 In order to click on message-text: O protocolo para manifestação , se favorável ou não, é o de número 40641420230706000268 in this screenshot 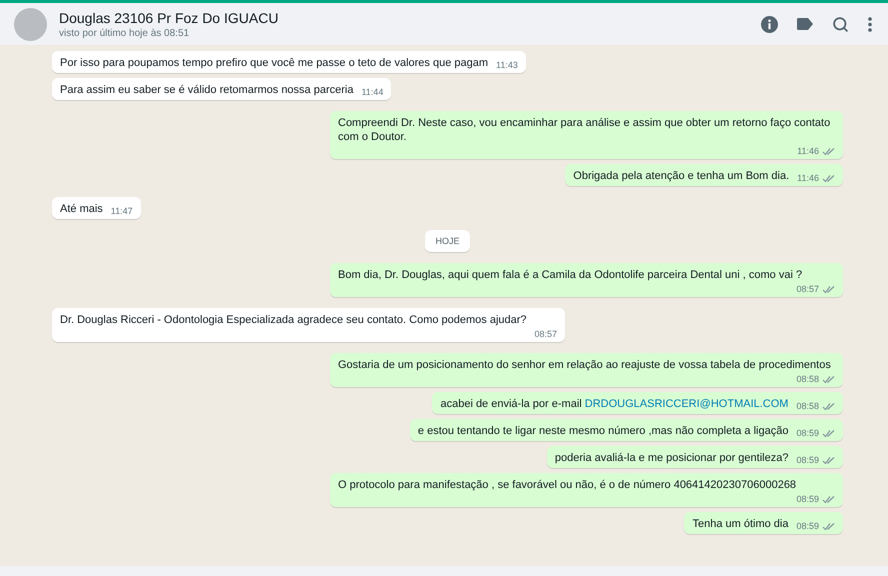, I will do `click(567, 485)`.